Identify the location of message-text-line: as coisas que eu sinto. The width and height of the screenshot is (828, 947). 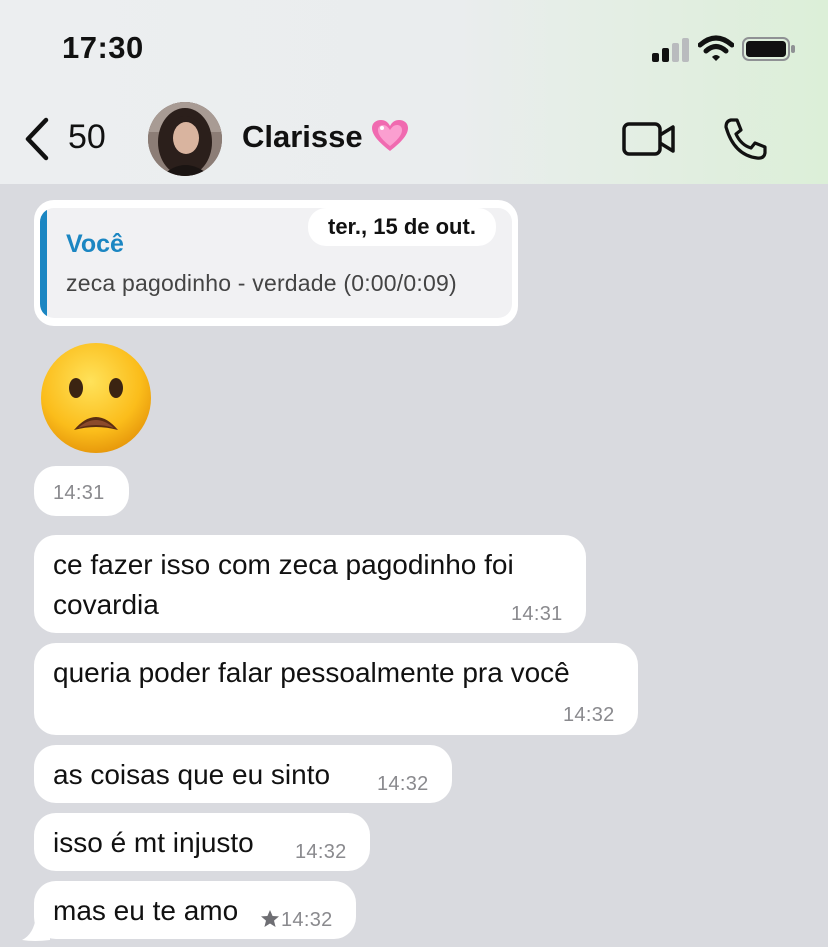
(192, 774).